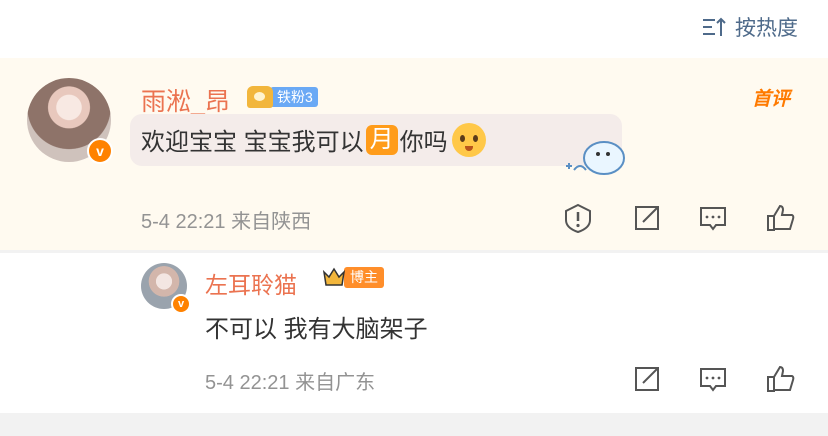 This screenshot has width=828, height=436. I want to click on comment-meta: 5-4 22:21 来自陕西, so click(226, 219).